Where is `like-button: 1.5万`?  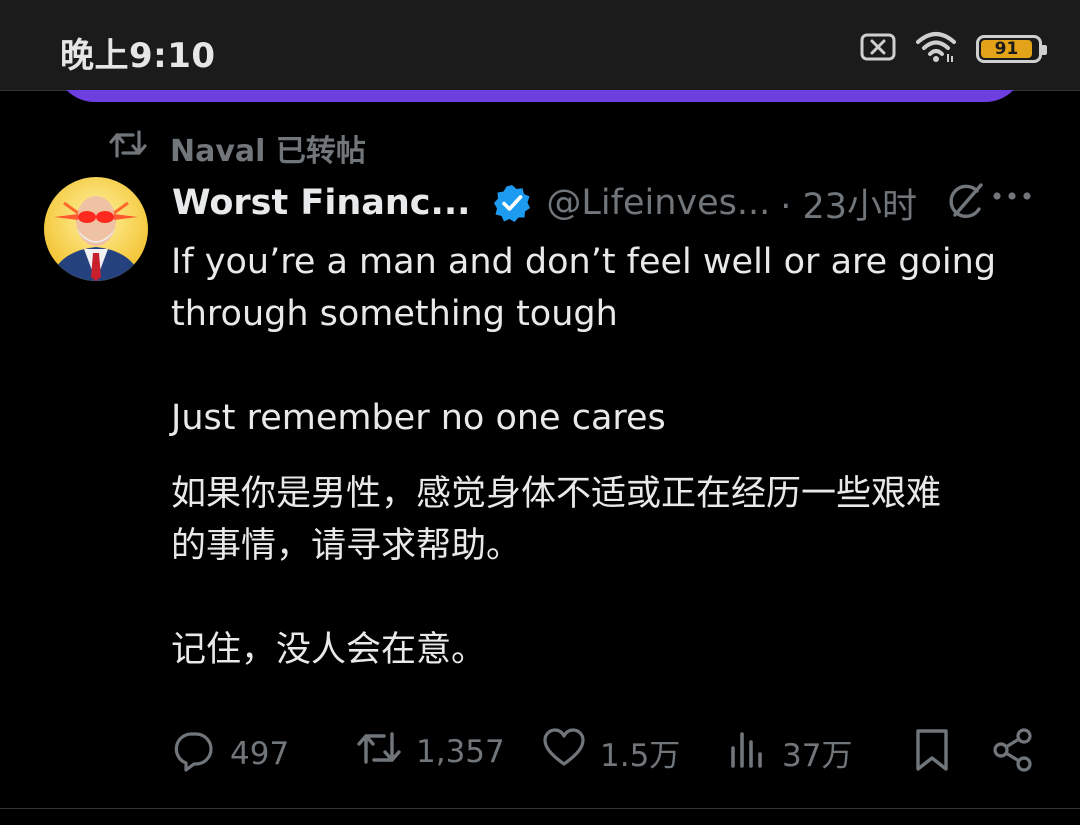 like-button: 1.5万 is located at coordinates (611, 752).